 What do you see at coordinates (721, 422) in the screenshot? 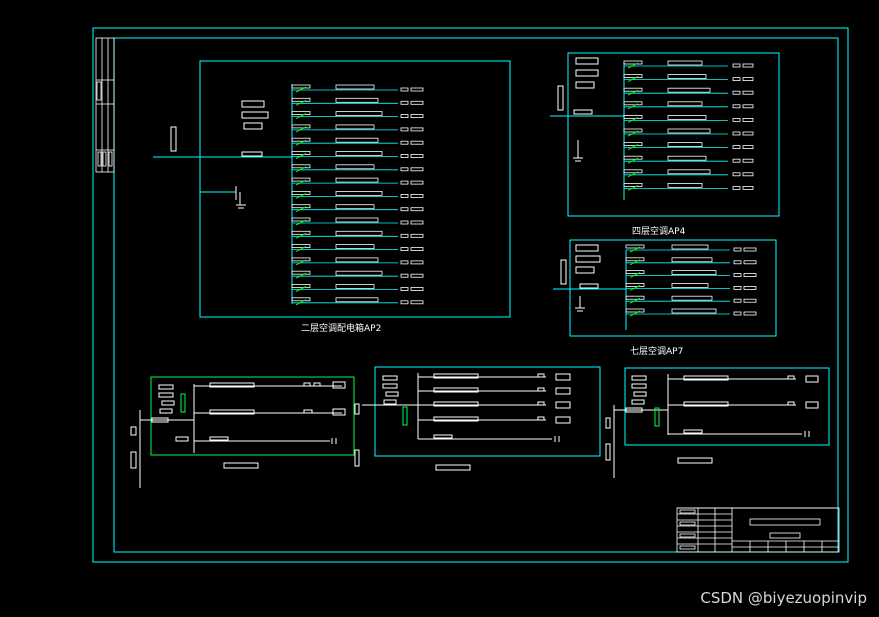
I see `panel-bottom-right` at bounding box center [721, 422].